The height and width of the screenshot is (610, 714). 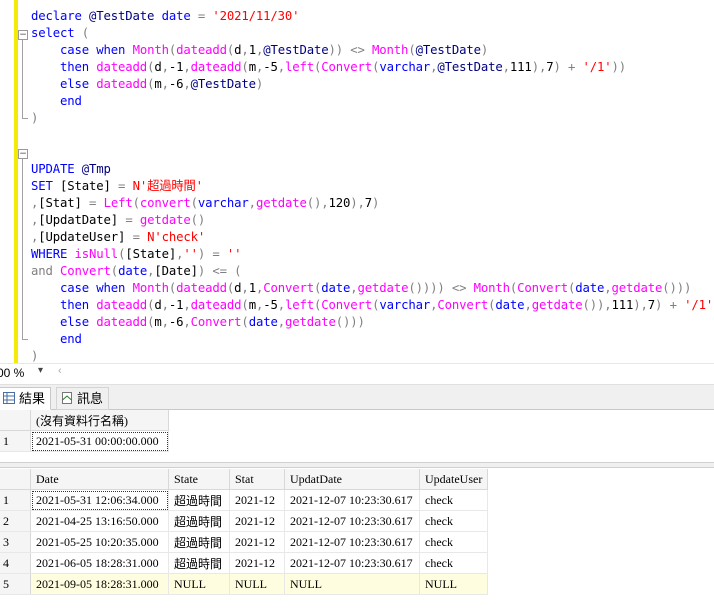 What do you see at coordinates (199, 479) in the screenshot?
I see `column-header: State` at bounding box center [199, 479].